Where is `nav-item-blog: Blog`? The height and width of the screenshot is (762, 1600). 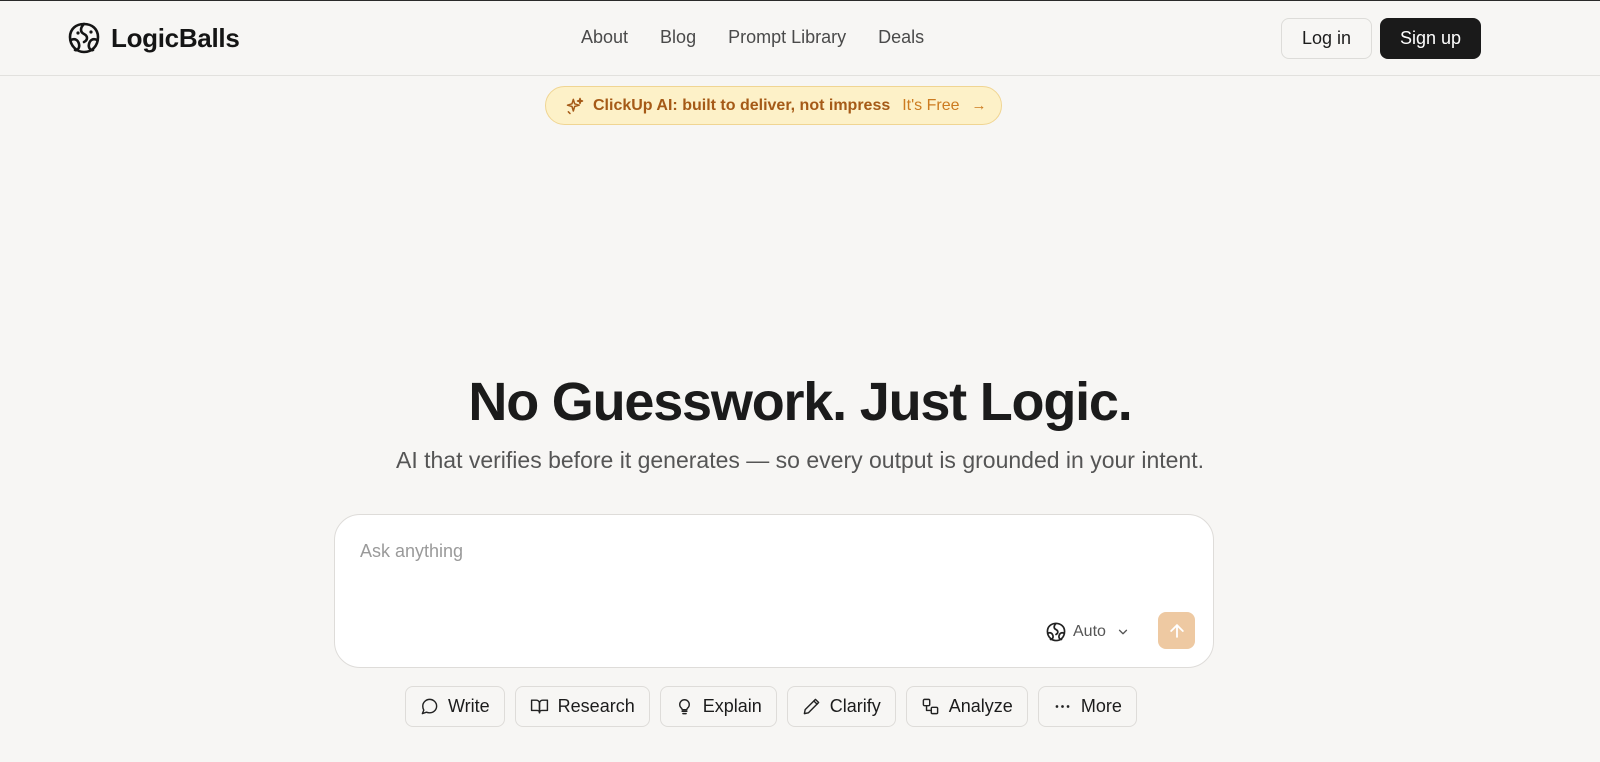 nav-item-blog: Blog is located at coordinates (678, 37).